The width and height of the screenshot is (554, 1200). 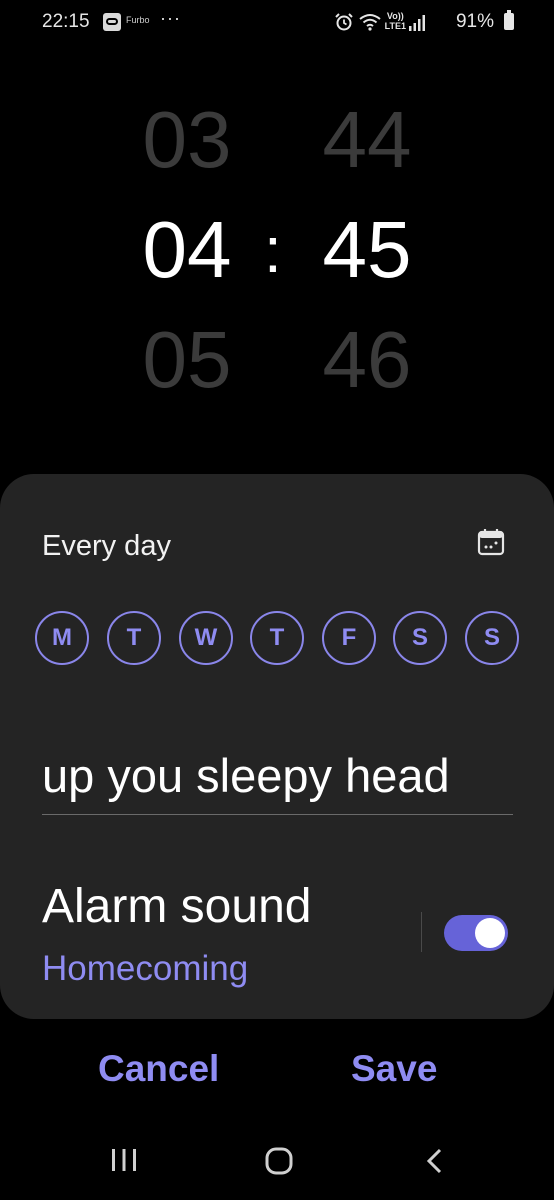 I want to click on save-button: Save, so click(x=394, y=1069).